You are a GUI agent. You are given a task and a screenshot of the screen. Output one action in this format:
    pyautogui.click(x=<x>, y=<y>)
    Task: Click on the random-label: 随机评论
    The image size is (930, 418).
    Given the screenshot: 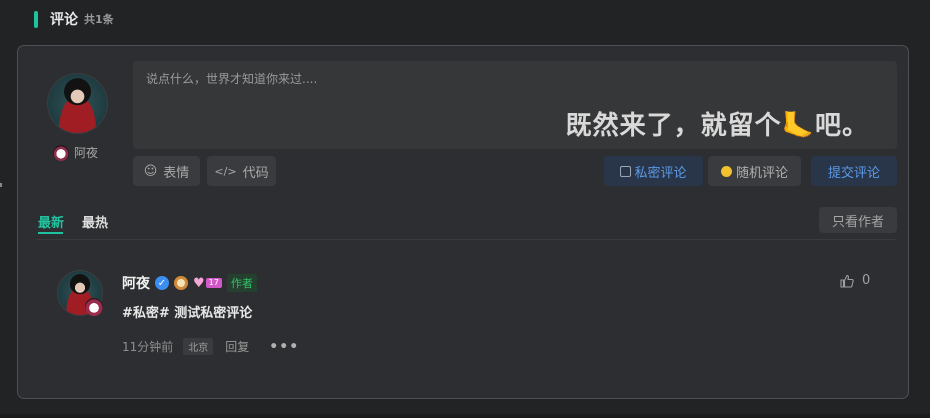 What is the action you would take?
    pyautogui.click(x=761, y=173)
    